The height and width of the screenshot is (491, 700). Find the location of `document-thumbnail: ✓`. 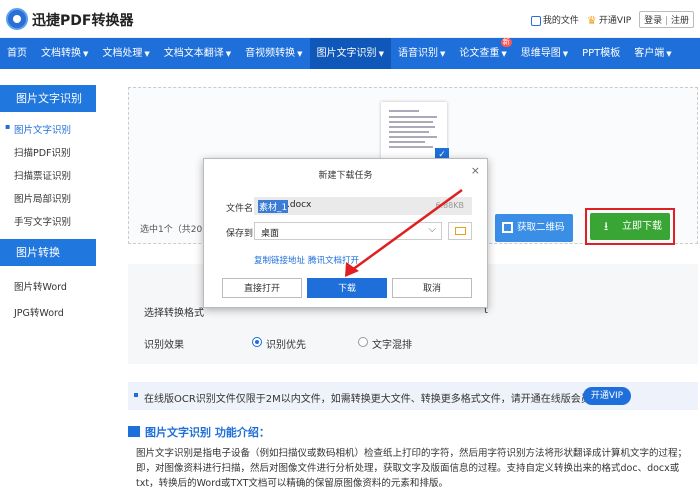

document-thumbnail: ✓ is located at coordinates (415, 132).